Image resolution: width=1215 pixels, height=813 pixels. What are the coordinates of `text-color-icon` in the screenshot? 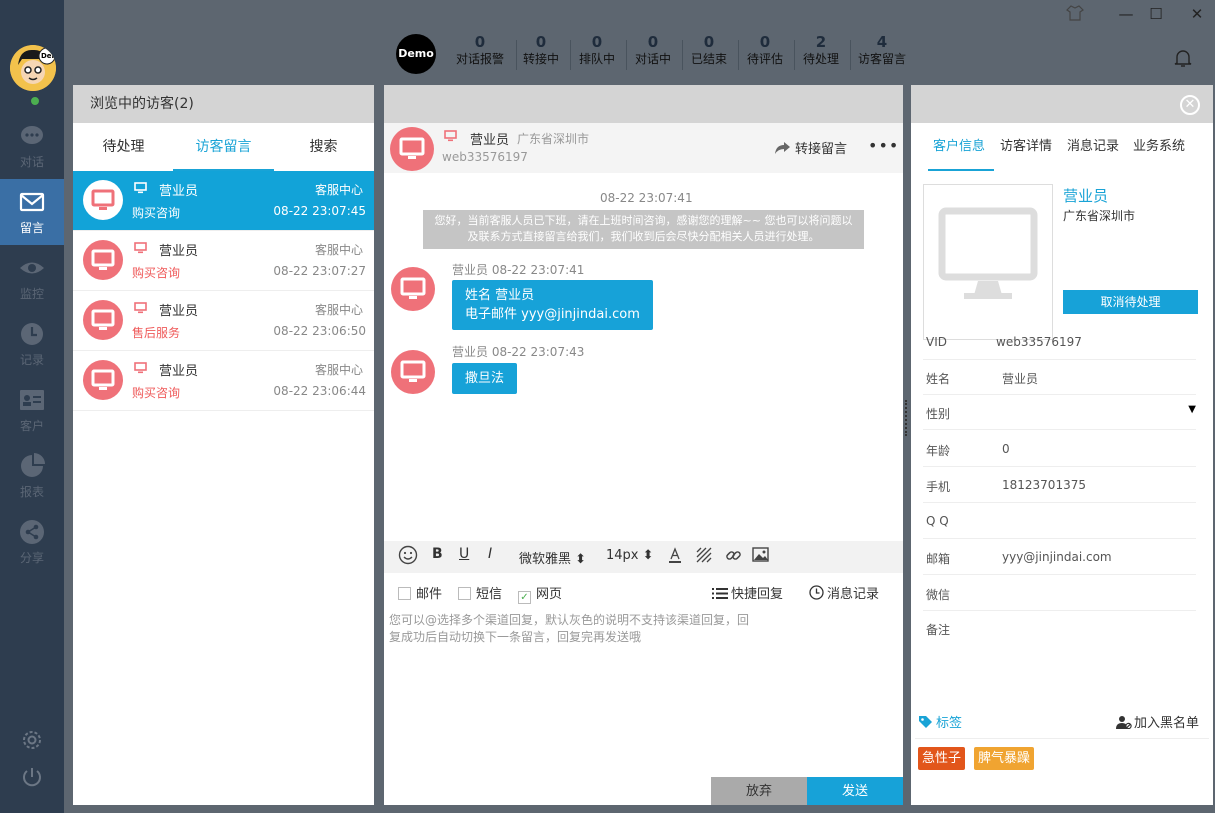 It's located at (675, 555).